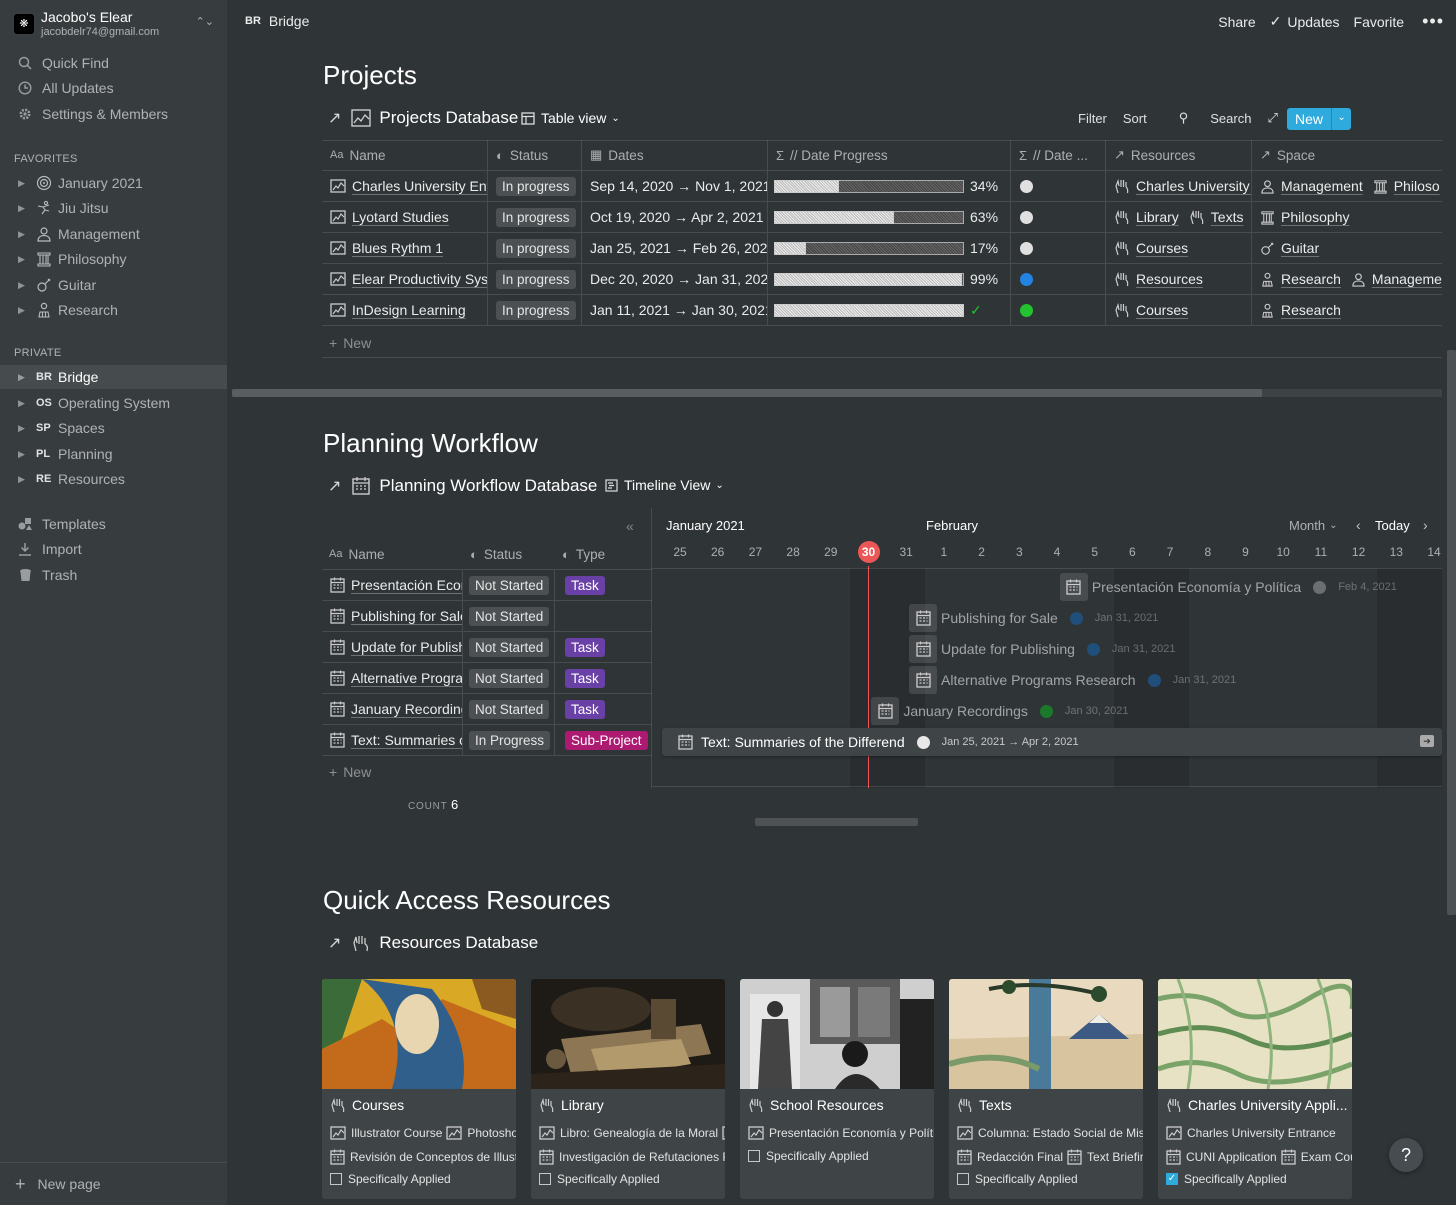 The width and height of the screenshot is (1456, 1205). What do you see at coordinates (392, 616) in the screenshot?
I see `planning-name-cell: Publishing for Sale` at bounding box center [392, 616].